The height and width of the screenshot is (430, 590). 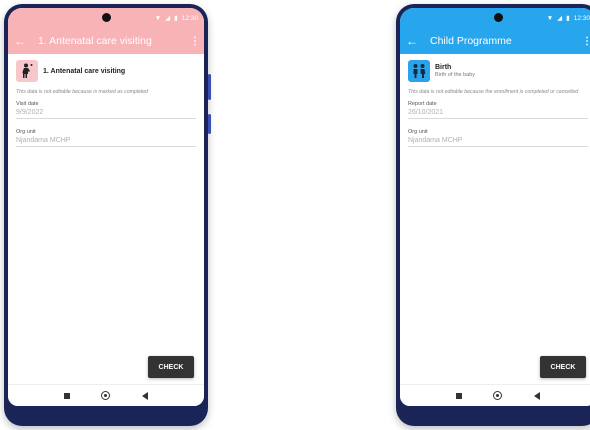 I want to click on toolbar: ← Child Programme ⋮, so click(x=495, y=41).